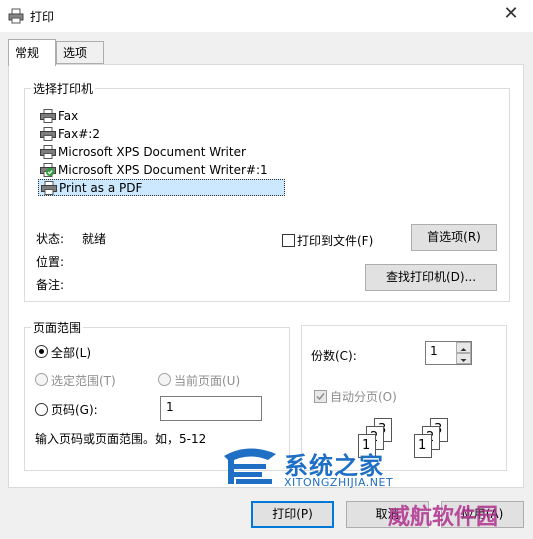 This screenshot has height=539, width=533. What do you see at coordinates (57, 328) in the screenshot?
I see `page-range-legend: 页面范围` at bounding box center [57, 328].